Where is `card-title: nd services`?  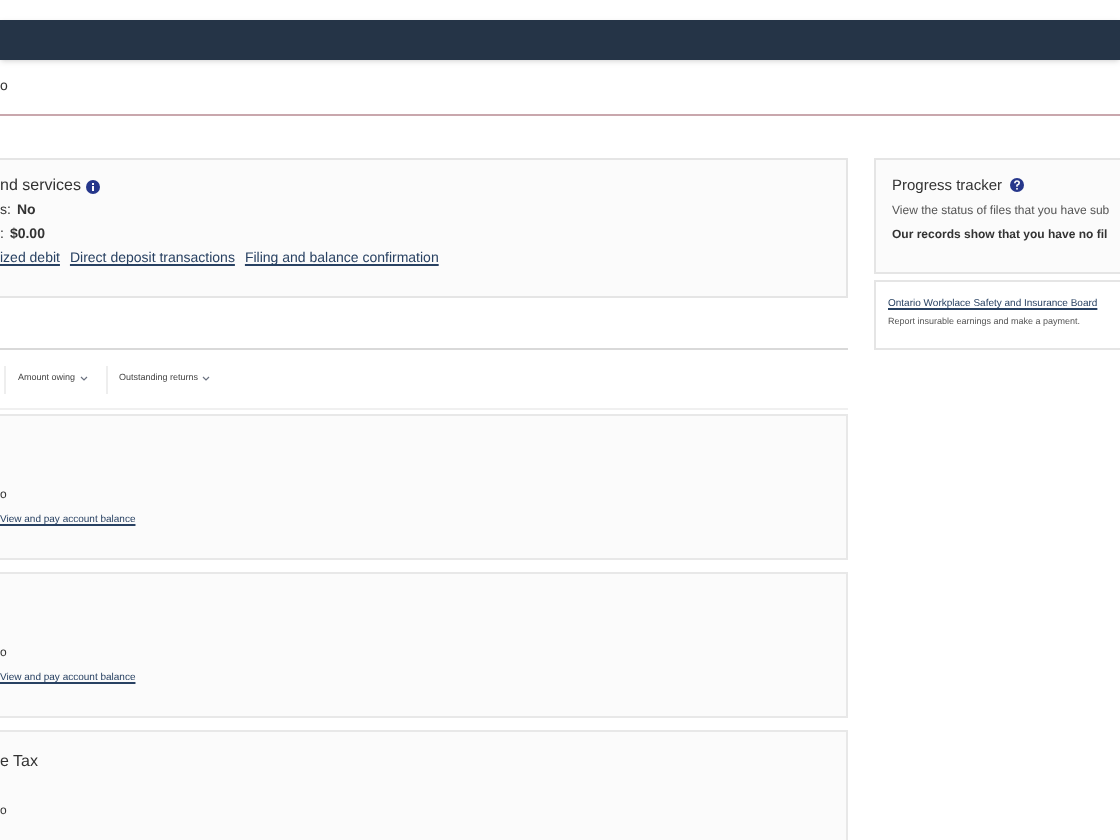 card-title: nd services is located at coordinates (40, 186).